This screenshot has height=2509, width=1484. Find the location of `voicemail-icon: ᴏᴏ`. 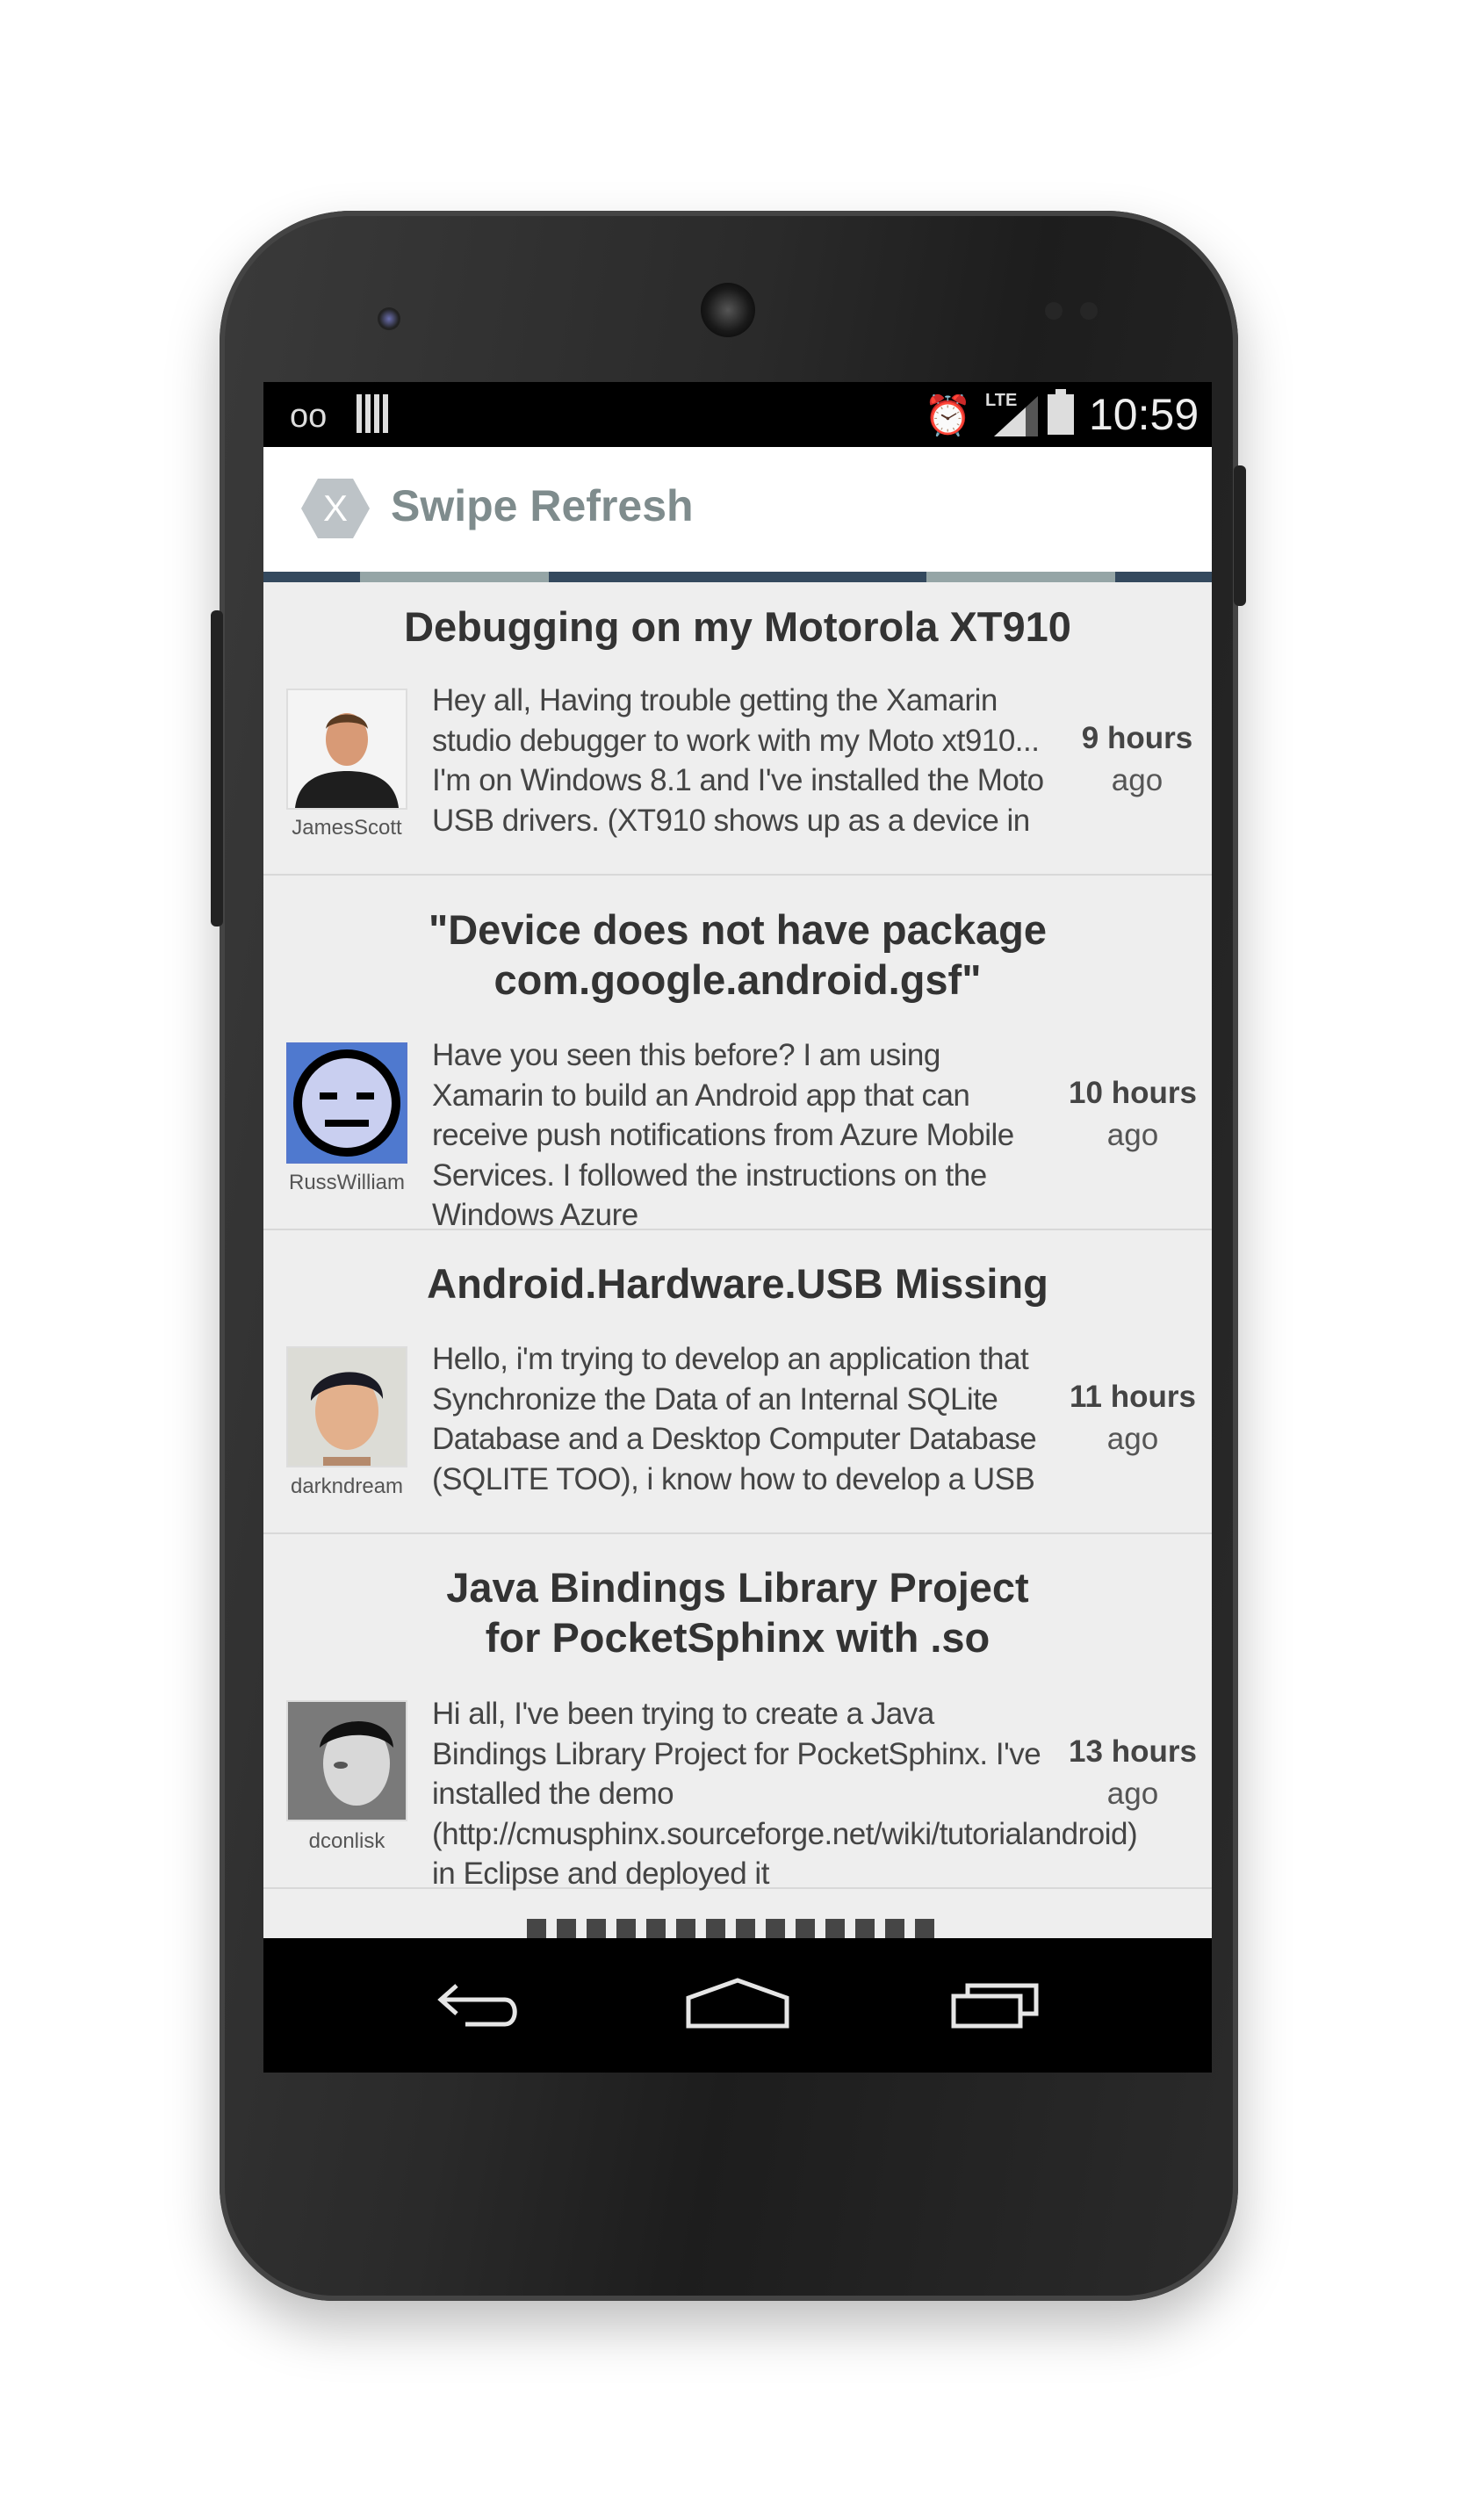

voicemail-icon: ᴏᴏ is located at coordinates (309, 416).